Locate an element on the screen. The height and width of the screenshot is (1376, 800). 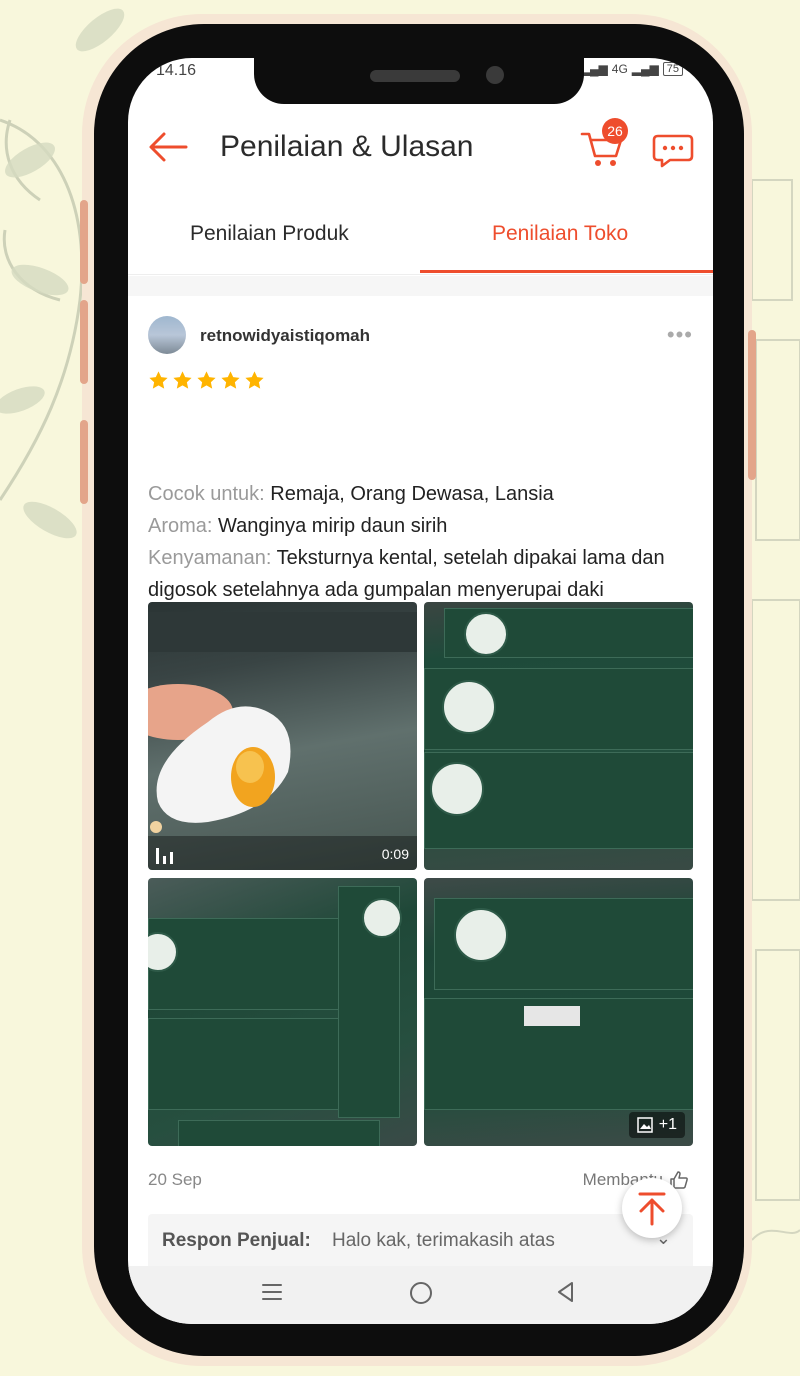
back-arrow-icon is located at coordinates (168, 147).